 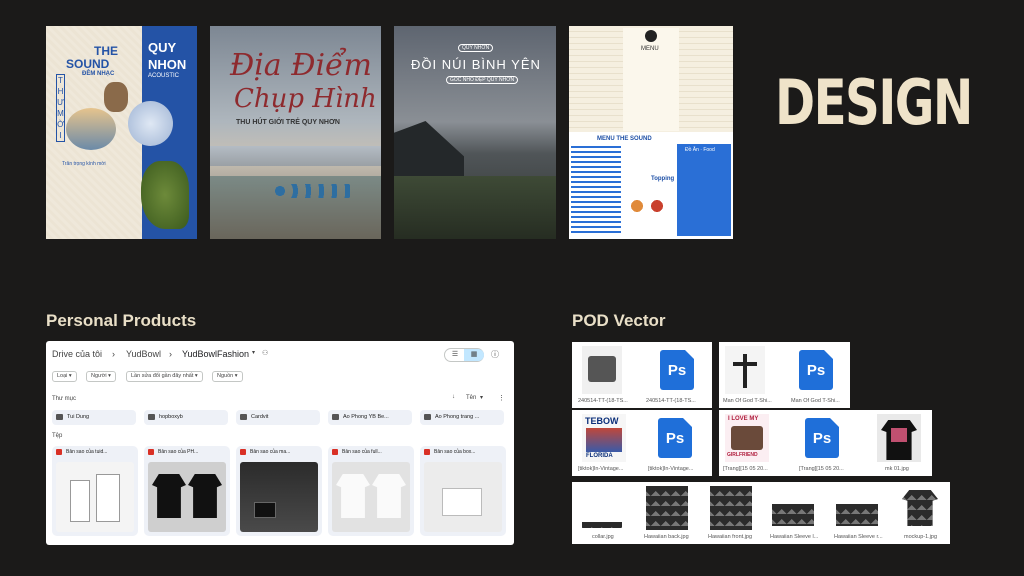 I want to click on shared-folder-icon: ⚇, so click(x=265, y=353).